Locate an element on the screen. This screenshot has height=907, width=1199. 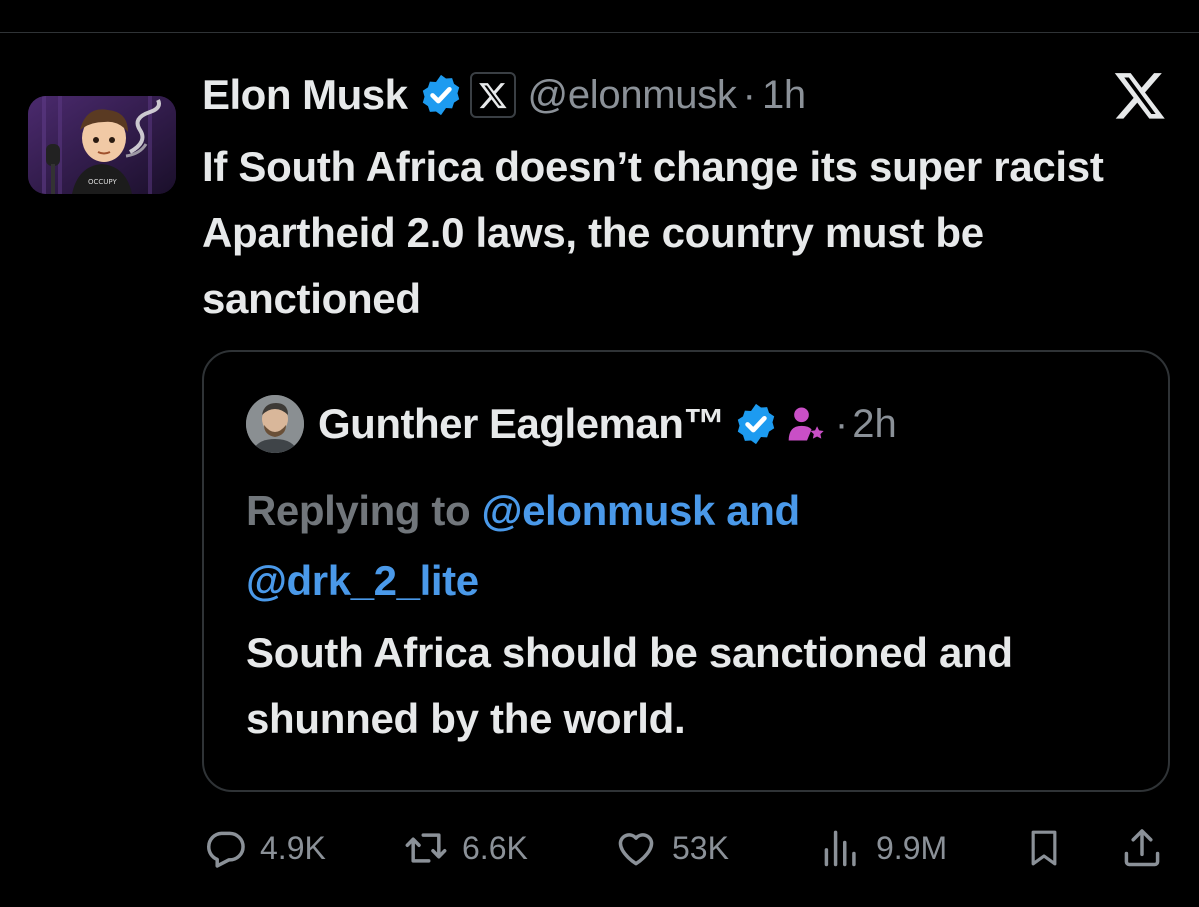
share-button is located at coordinates (1142, 848).